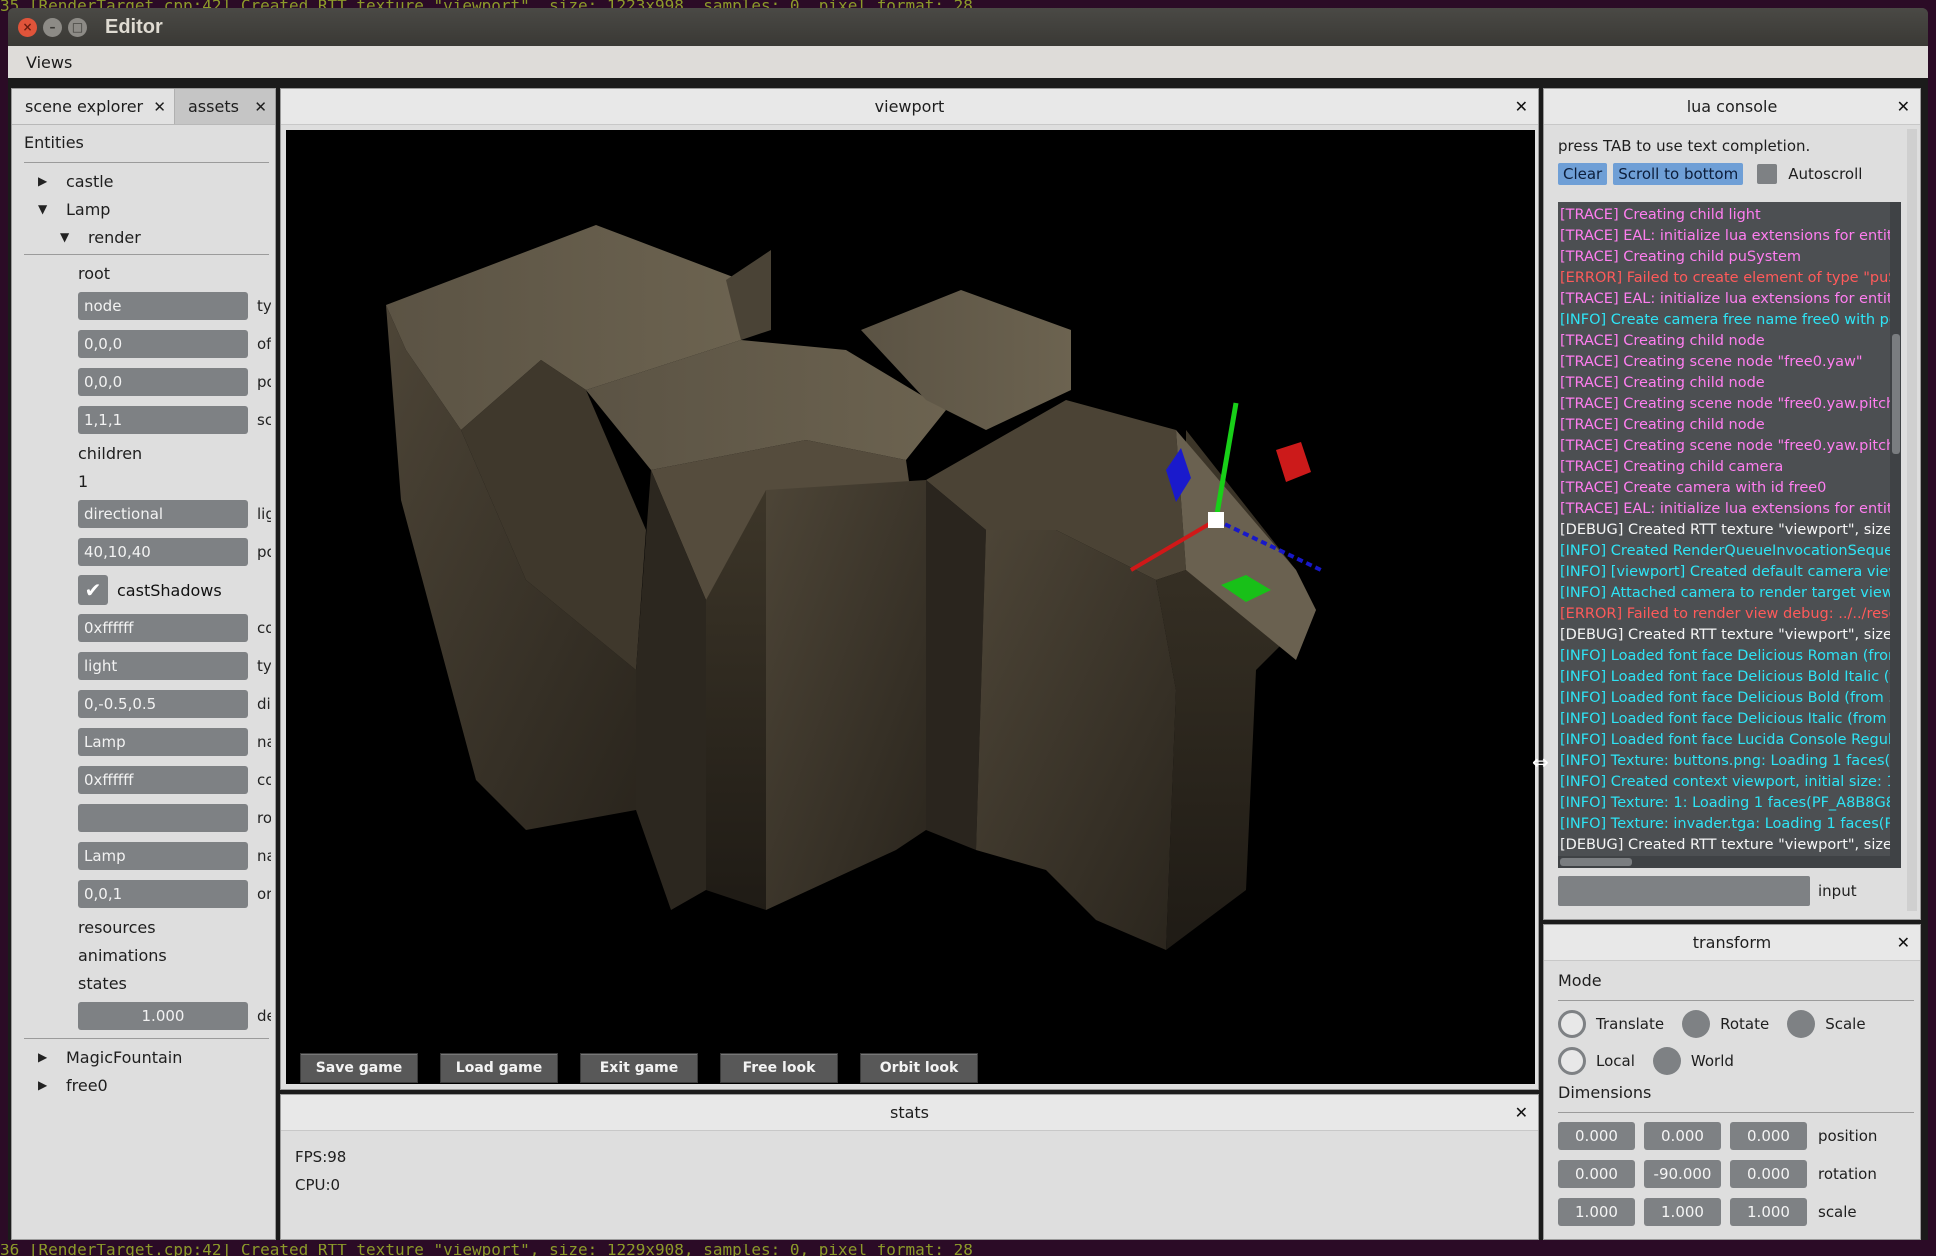  Describe the element at coordinates (639, 1068) in the screenshot. I see `exit-game-button: Exit game` at that location.